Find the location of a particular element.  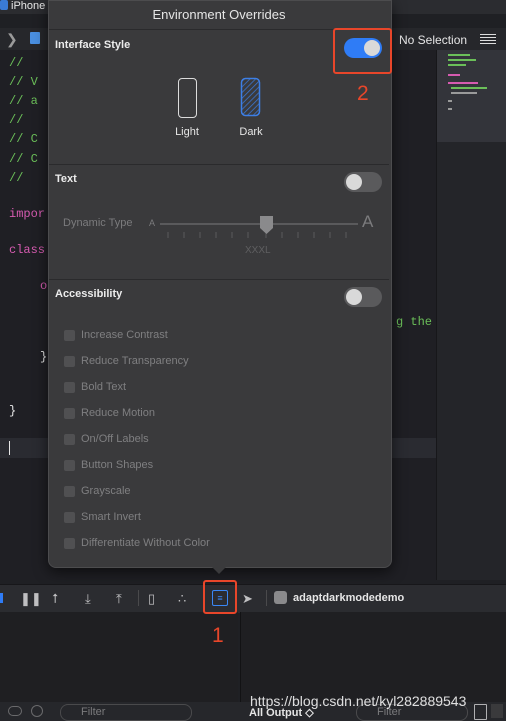

light-option-label: Light is located at coordinates (187, 132).